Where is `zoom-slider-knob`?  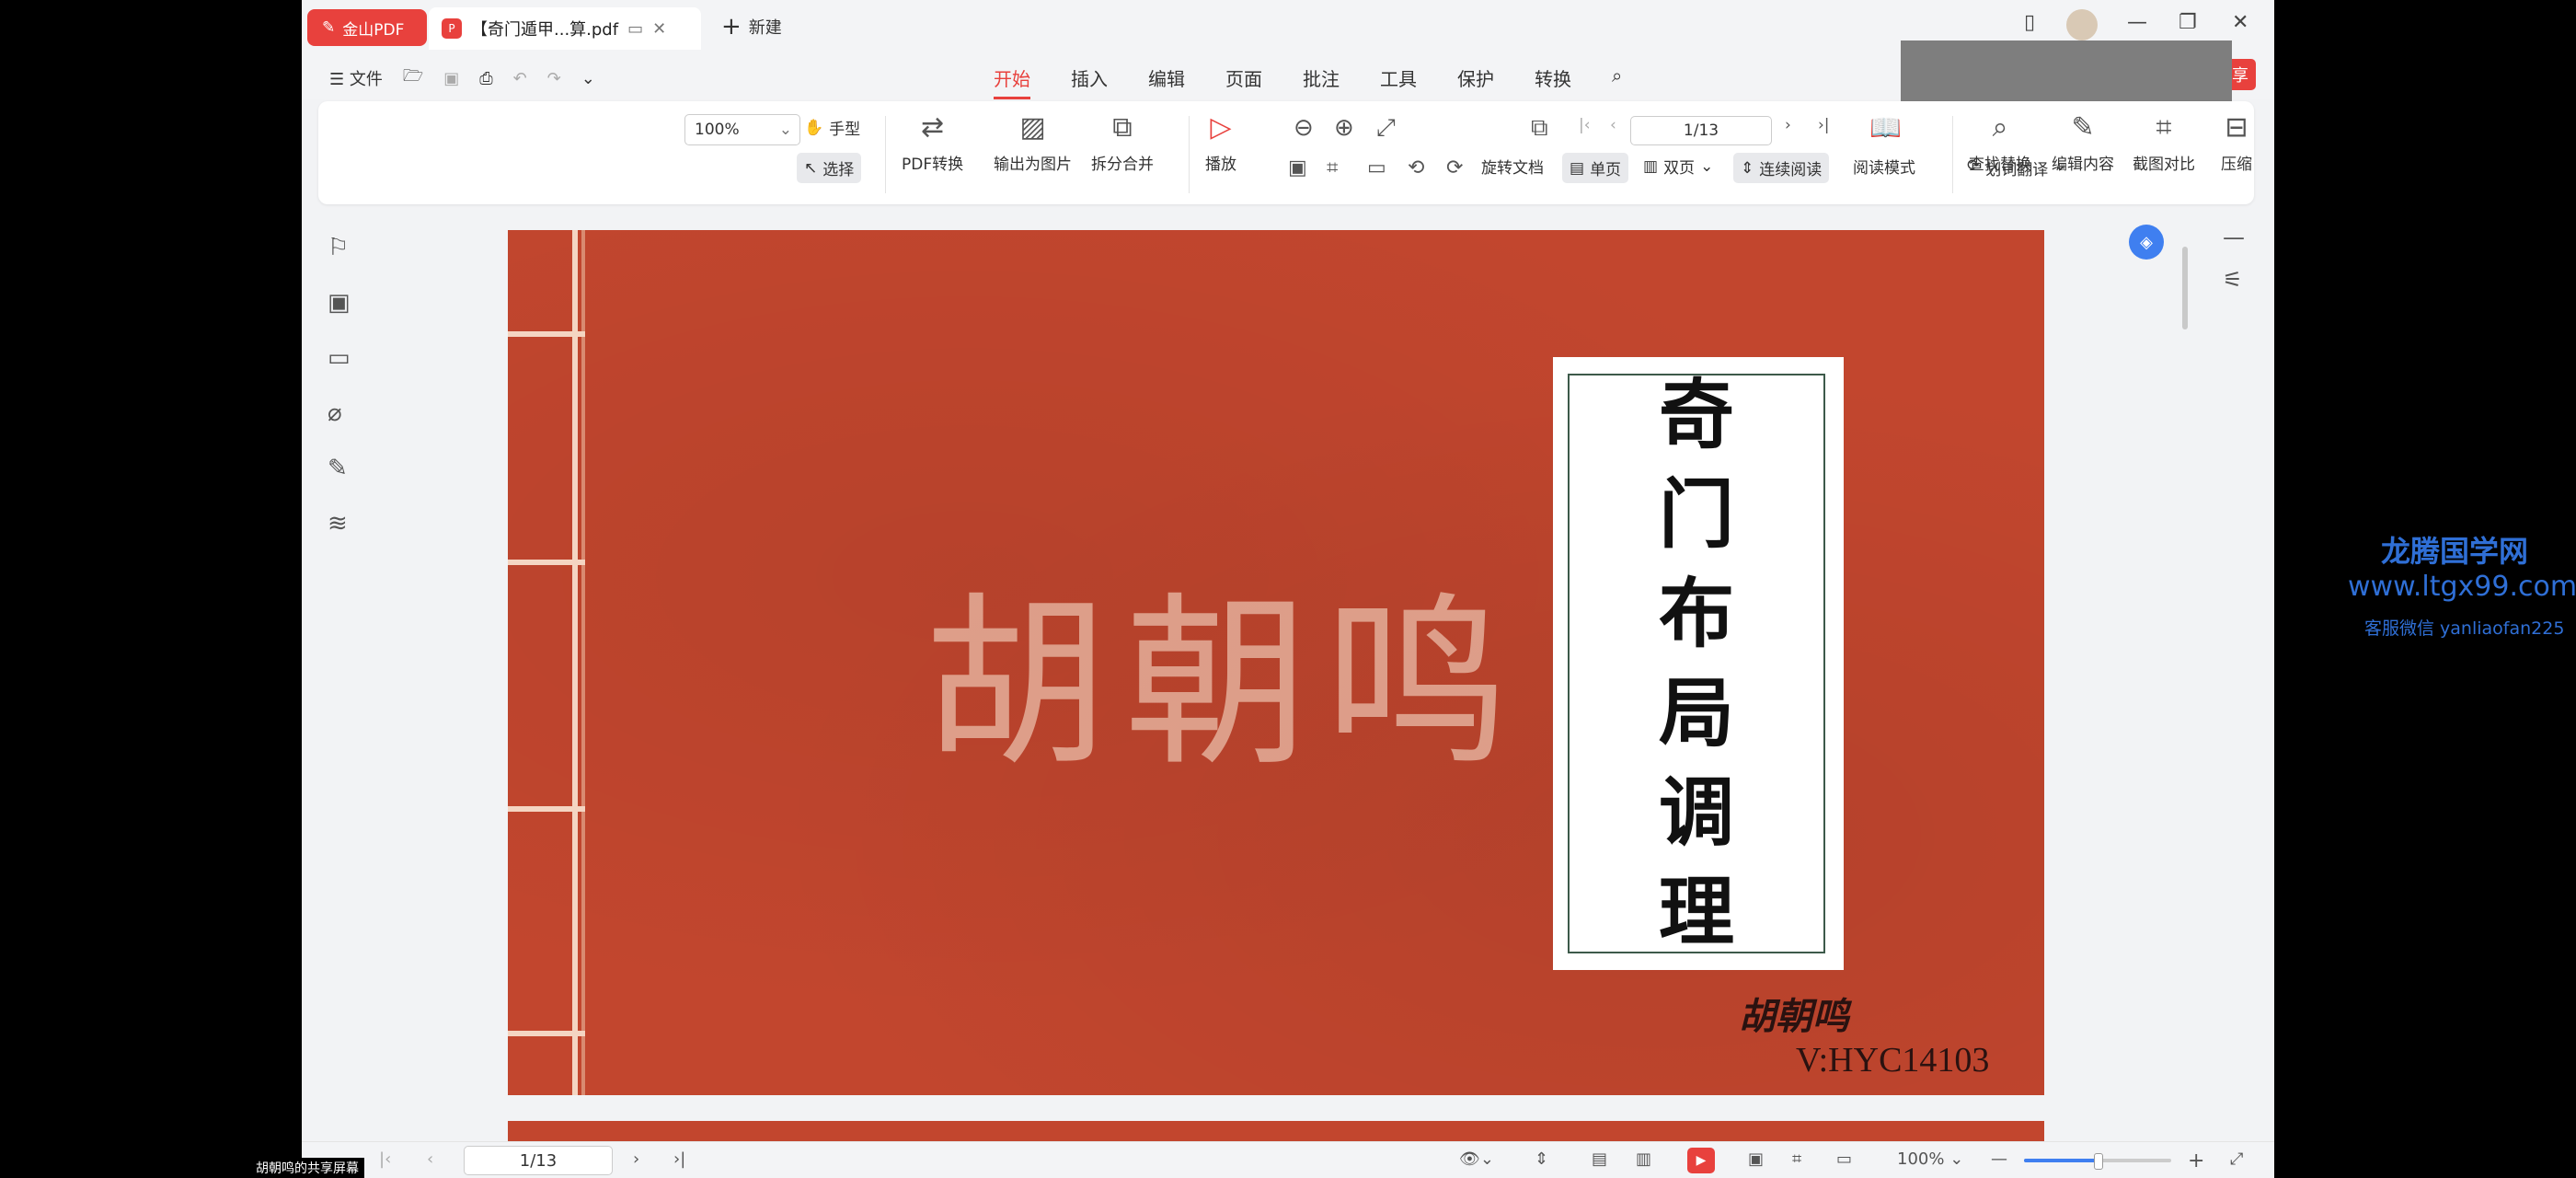 zoom-slider-knob is located at coordinates (2098, 1161).